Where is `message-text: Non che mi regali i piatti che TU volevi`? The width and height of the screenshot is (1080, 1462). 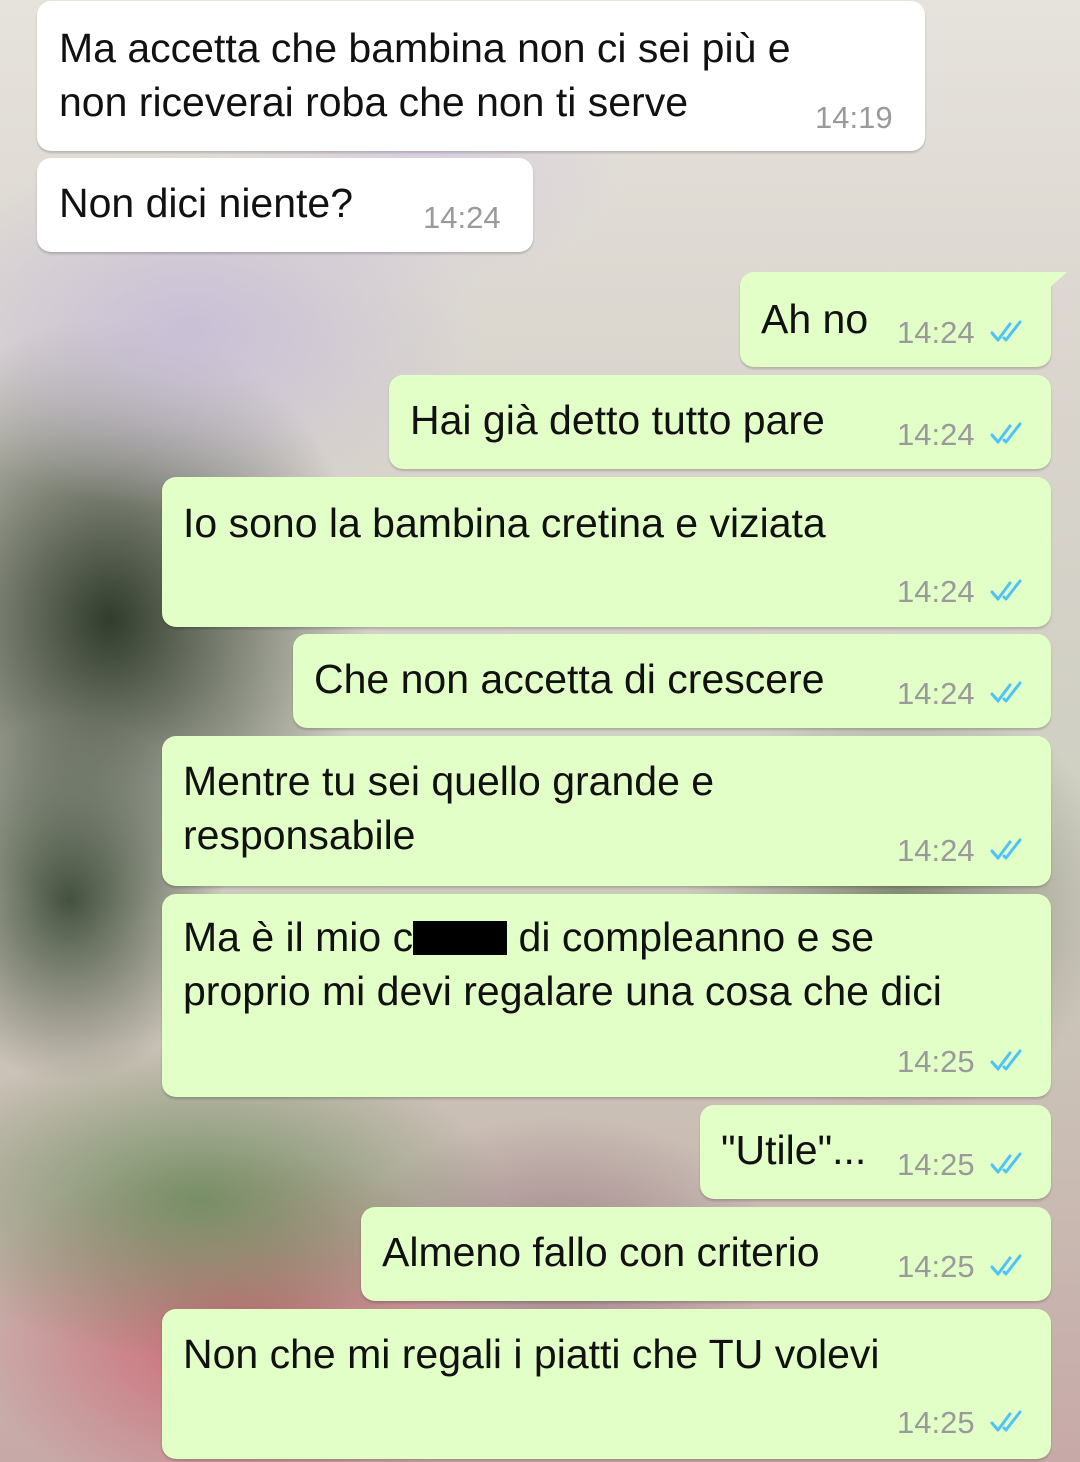
message-text: Non che mi regali i piatti che TU volevi is located at coordinates (531, 1354).